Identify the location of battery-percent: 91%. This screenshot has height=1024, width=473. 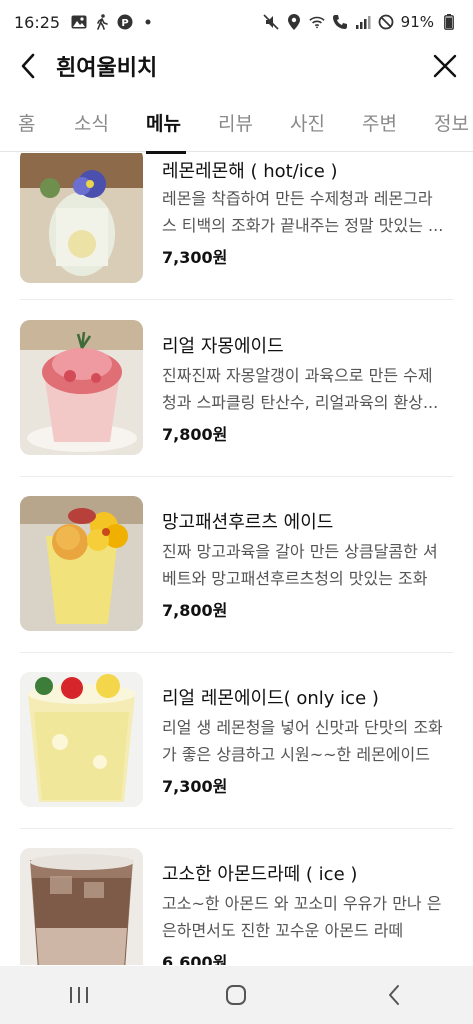
(417, 22).